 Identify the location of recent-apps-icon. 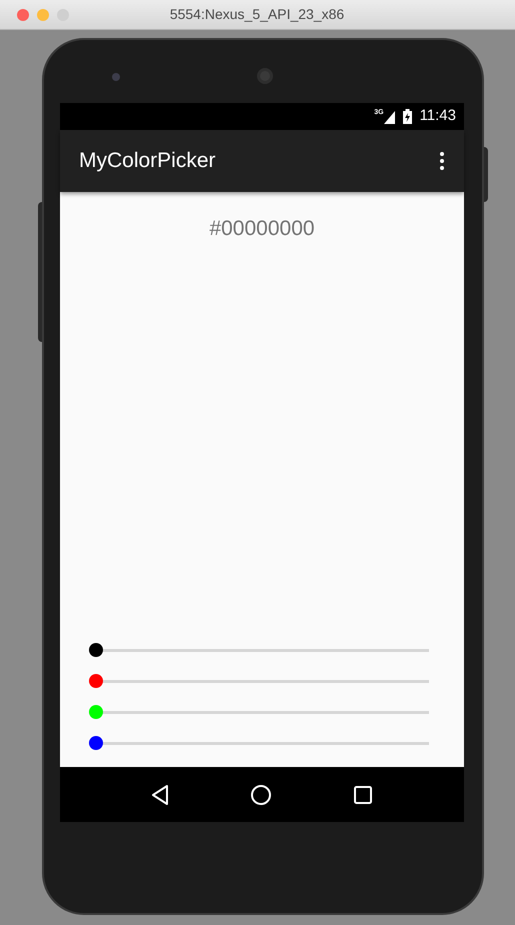
(363, 794).